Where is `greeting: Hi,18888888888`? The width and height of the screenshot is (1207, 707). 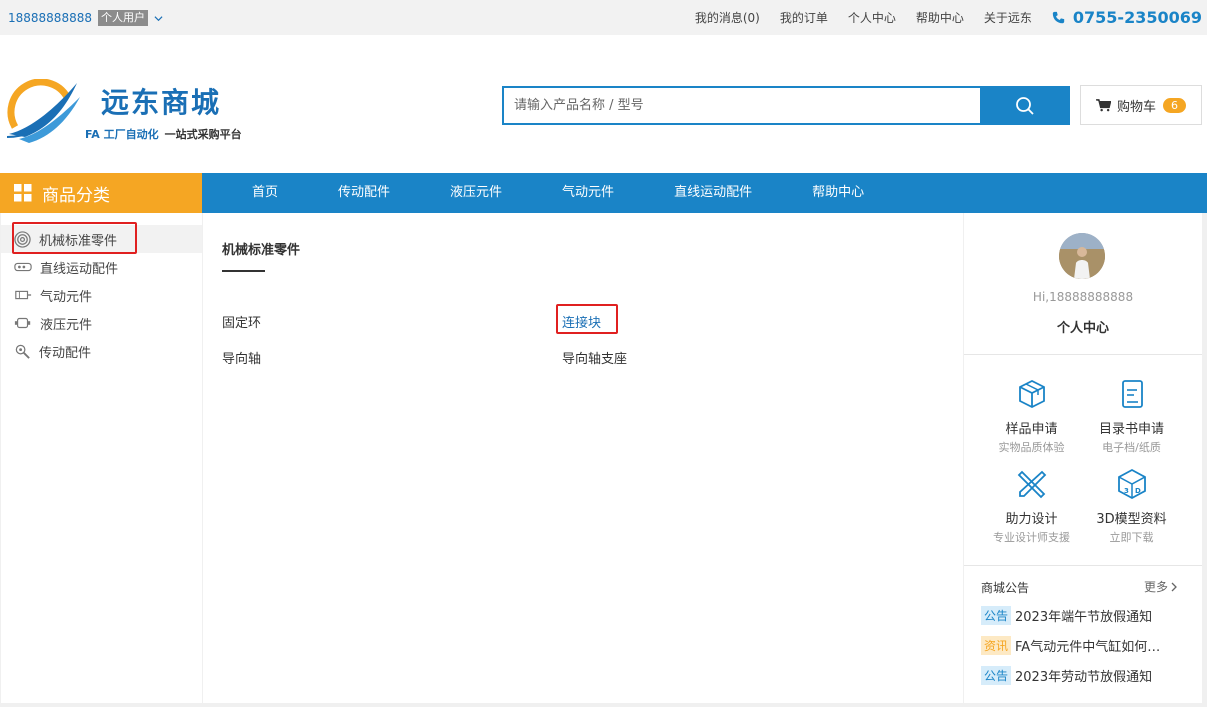
greeting: Hi,18888888888 is located at coordinates (1083, 297).